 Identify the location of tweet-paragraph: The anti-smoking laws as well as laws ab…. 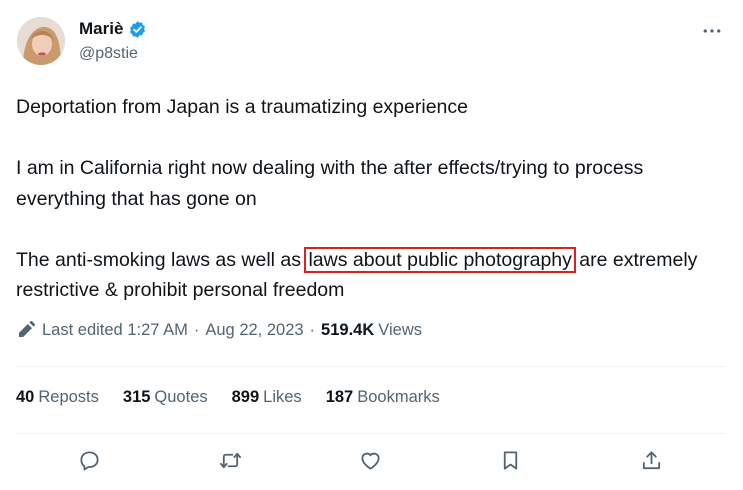
(366, 275).